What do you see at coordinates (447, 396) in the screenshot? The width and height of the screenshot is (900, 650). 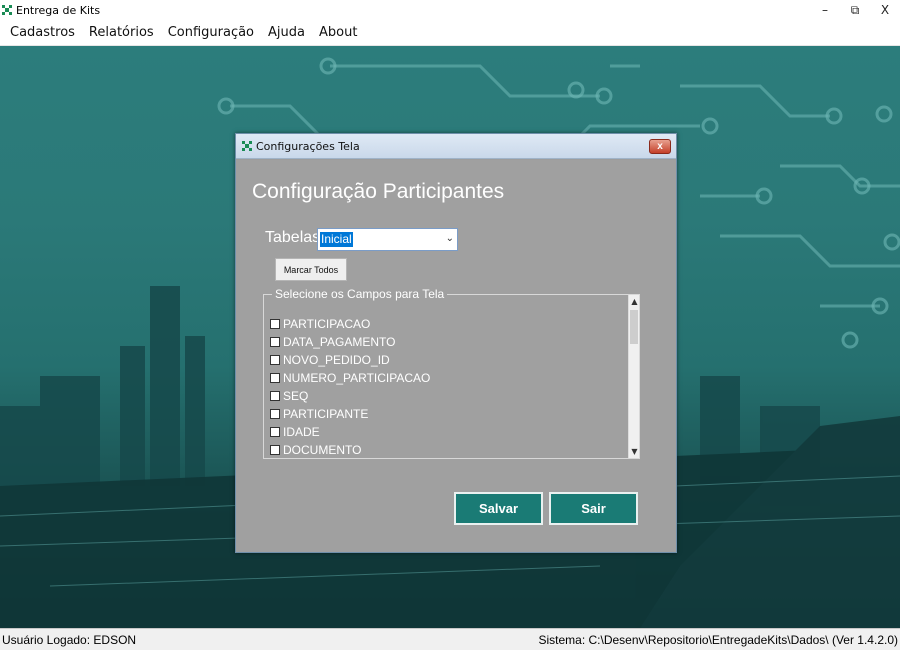 I see `field-item-seq: SEQ` at bounding box center [447, 396].